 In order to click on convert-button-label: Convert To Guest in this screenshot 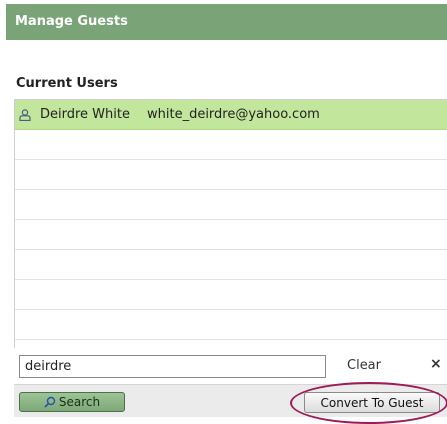, I will do `click(372, 402)`.